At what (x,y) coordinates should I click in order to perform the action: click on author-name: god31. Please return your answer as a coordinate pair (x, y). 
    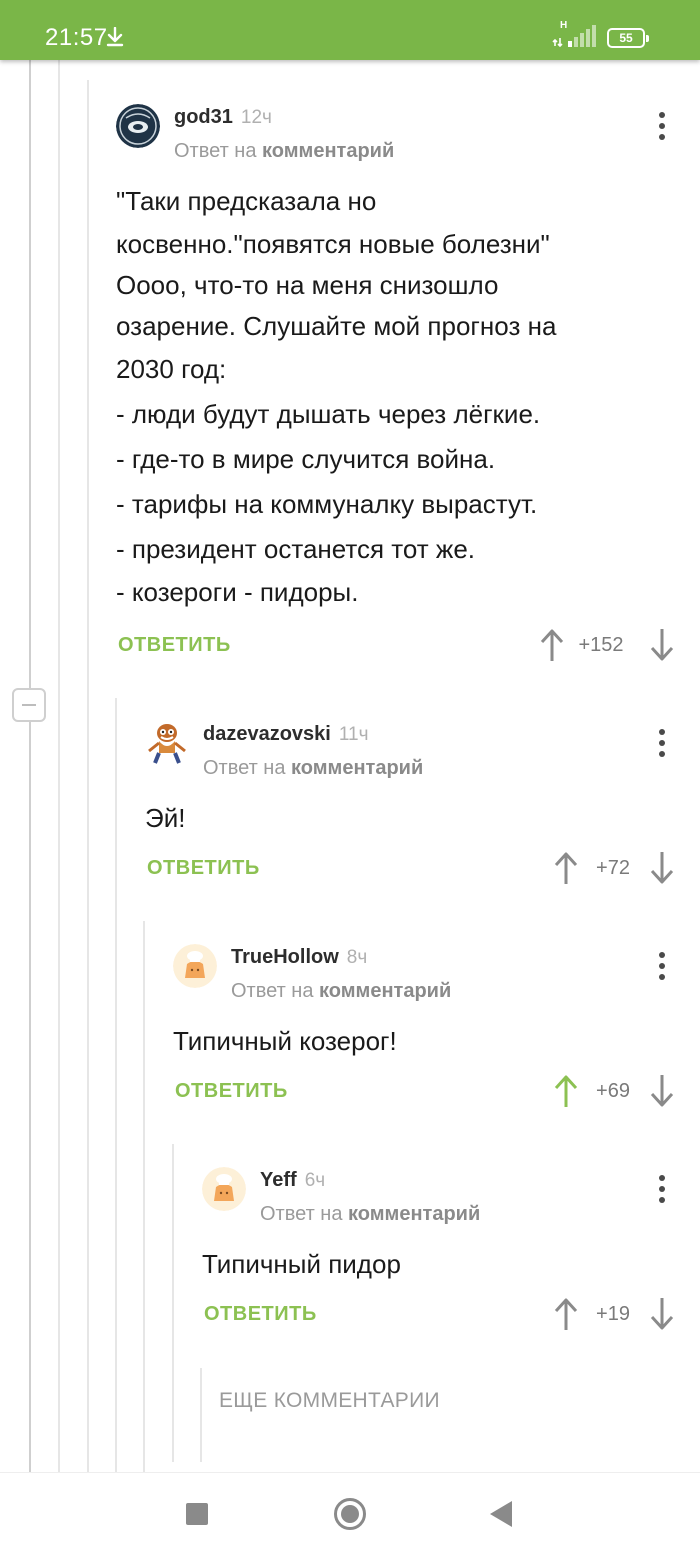
    Looking at the image, I should click on (203, 117).